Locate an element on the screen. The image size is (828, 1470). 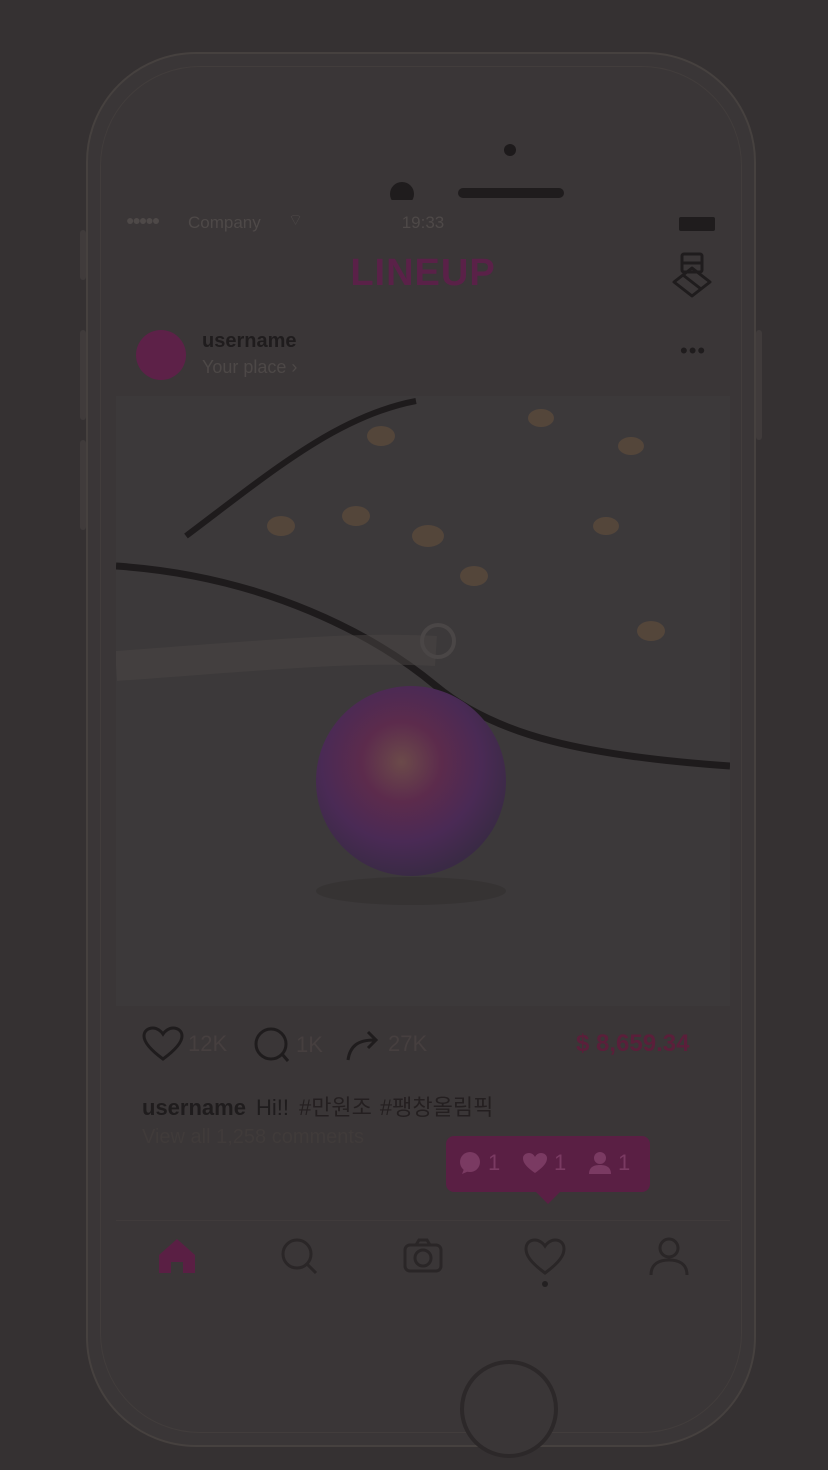
comment-button: 1K is located at coordinates (287, 1045).